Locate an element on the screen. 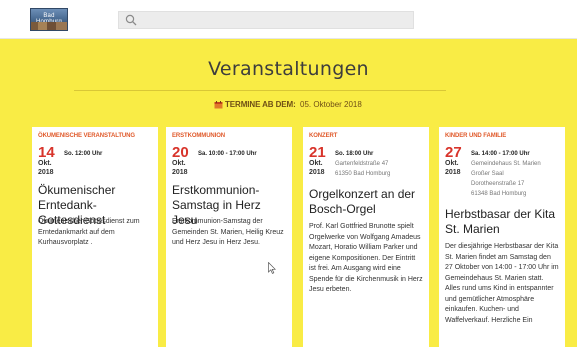  date-filter-label: TERMINE AB DEM: is located at coordinates (260, 104).